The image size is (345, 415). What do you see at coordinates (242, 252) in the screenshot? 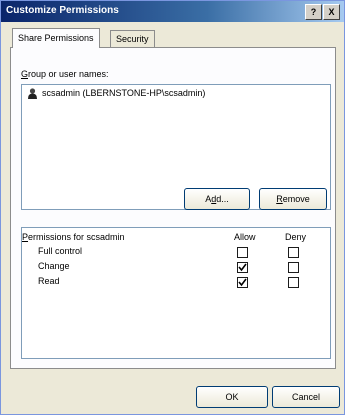
I see `full-control-allow-checkbox` at bounding box center [242, 252].